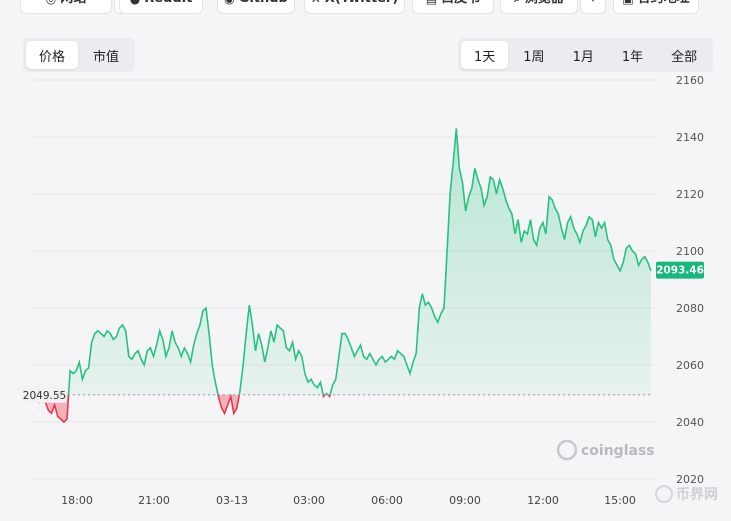  What do you see at coordinates (154, 500) in the screenshot?
I see `x-tick-label: 21:00` at bounding box center [154, 500].